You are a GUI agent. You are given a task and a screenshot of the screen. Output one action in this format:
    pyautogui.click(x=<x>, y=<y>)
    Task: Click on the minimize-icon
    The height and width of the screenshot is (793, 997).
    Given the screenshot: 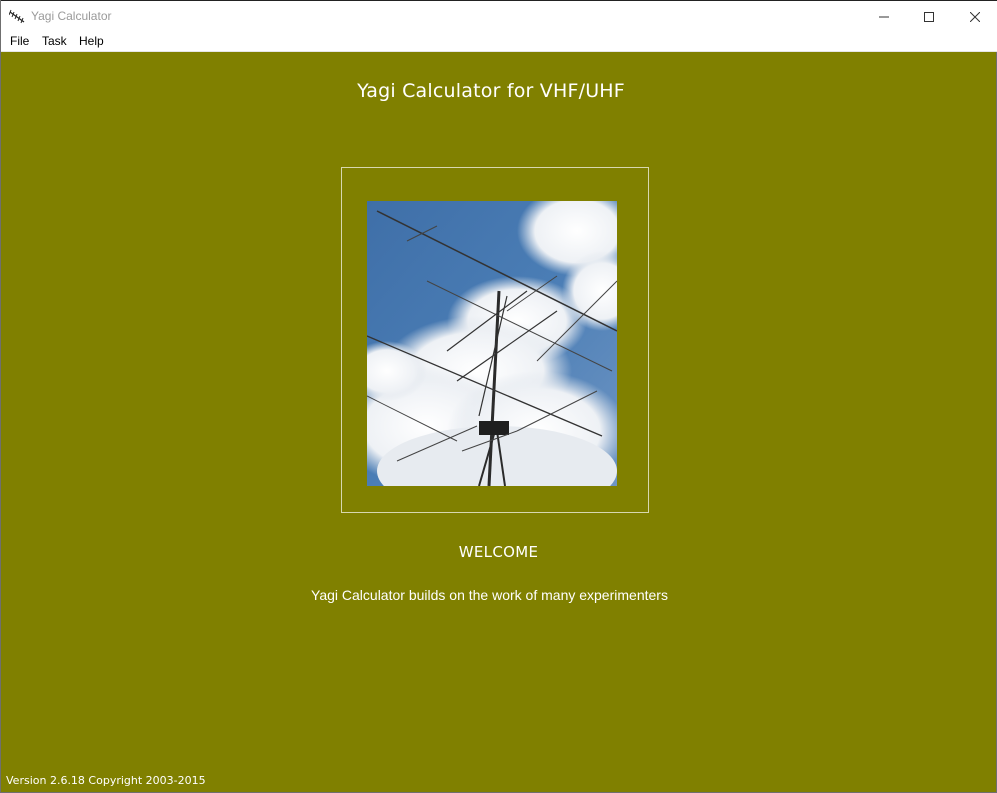 What is the action you would take?
    pyautogui.click(x=884, y=16)
    